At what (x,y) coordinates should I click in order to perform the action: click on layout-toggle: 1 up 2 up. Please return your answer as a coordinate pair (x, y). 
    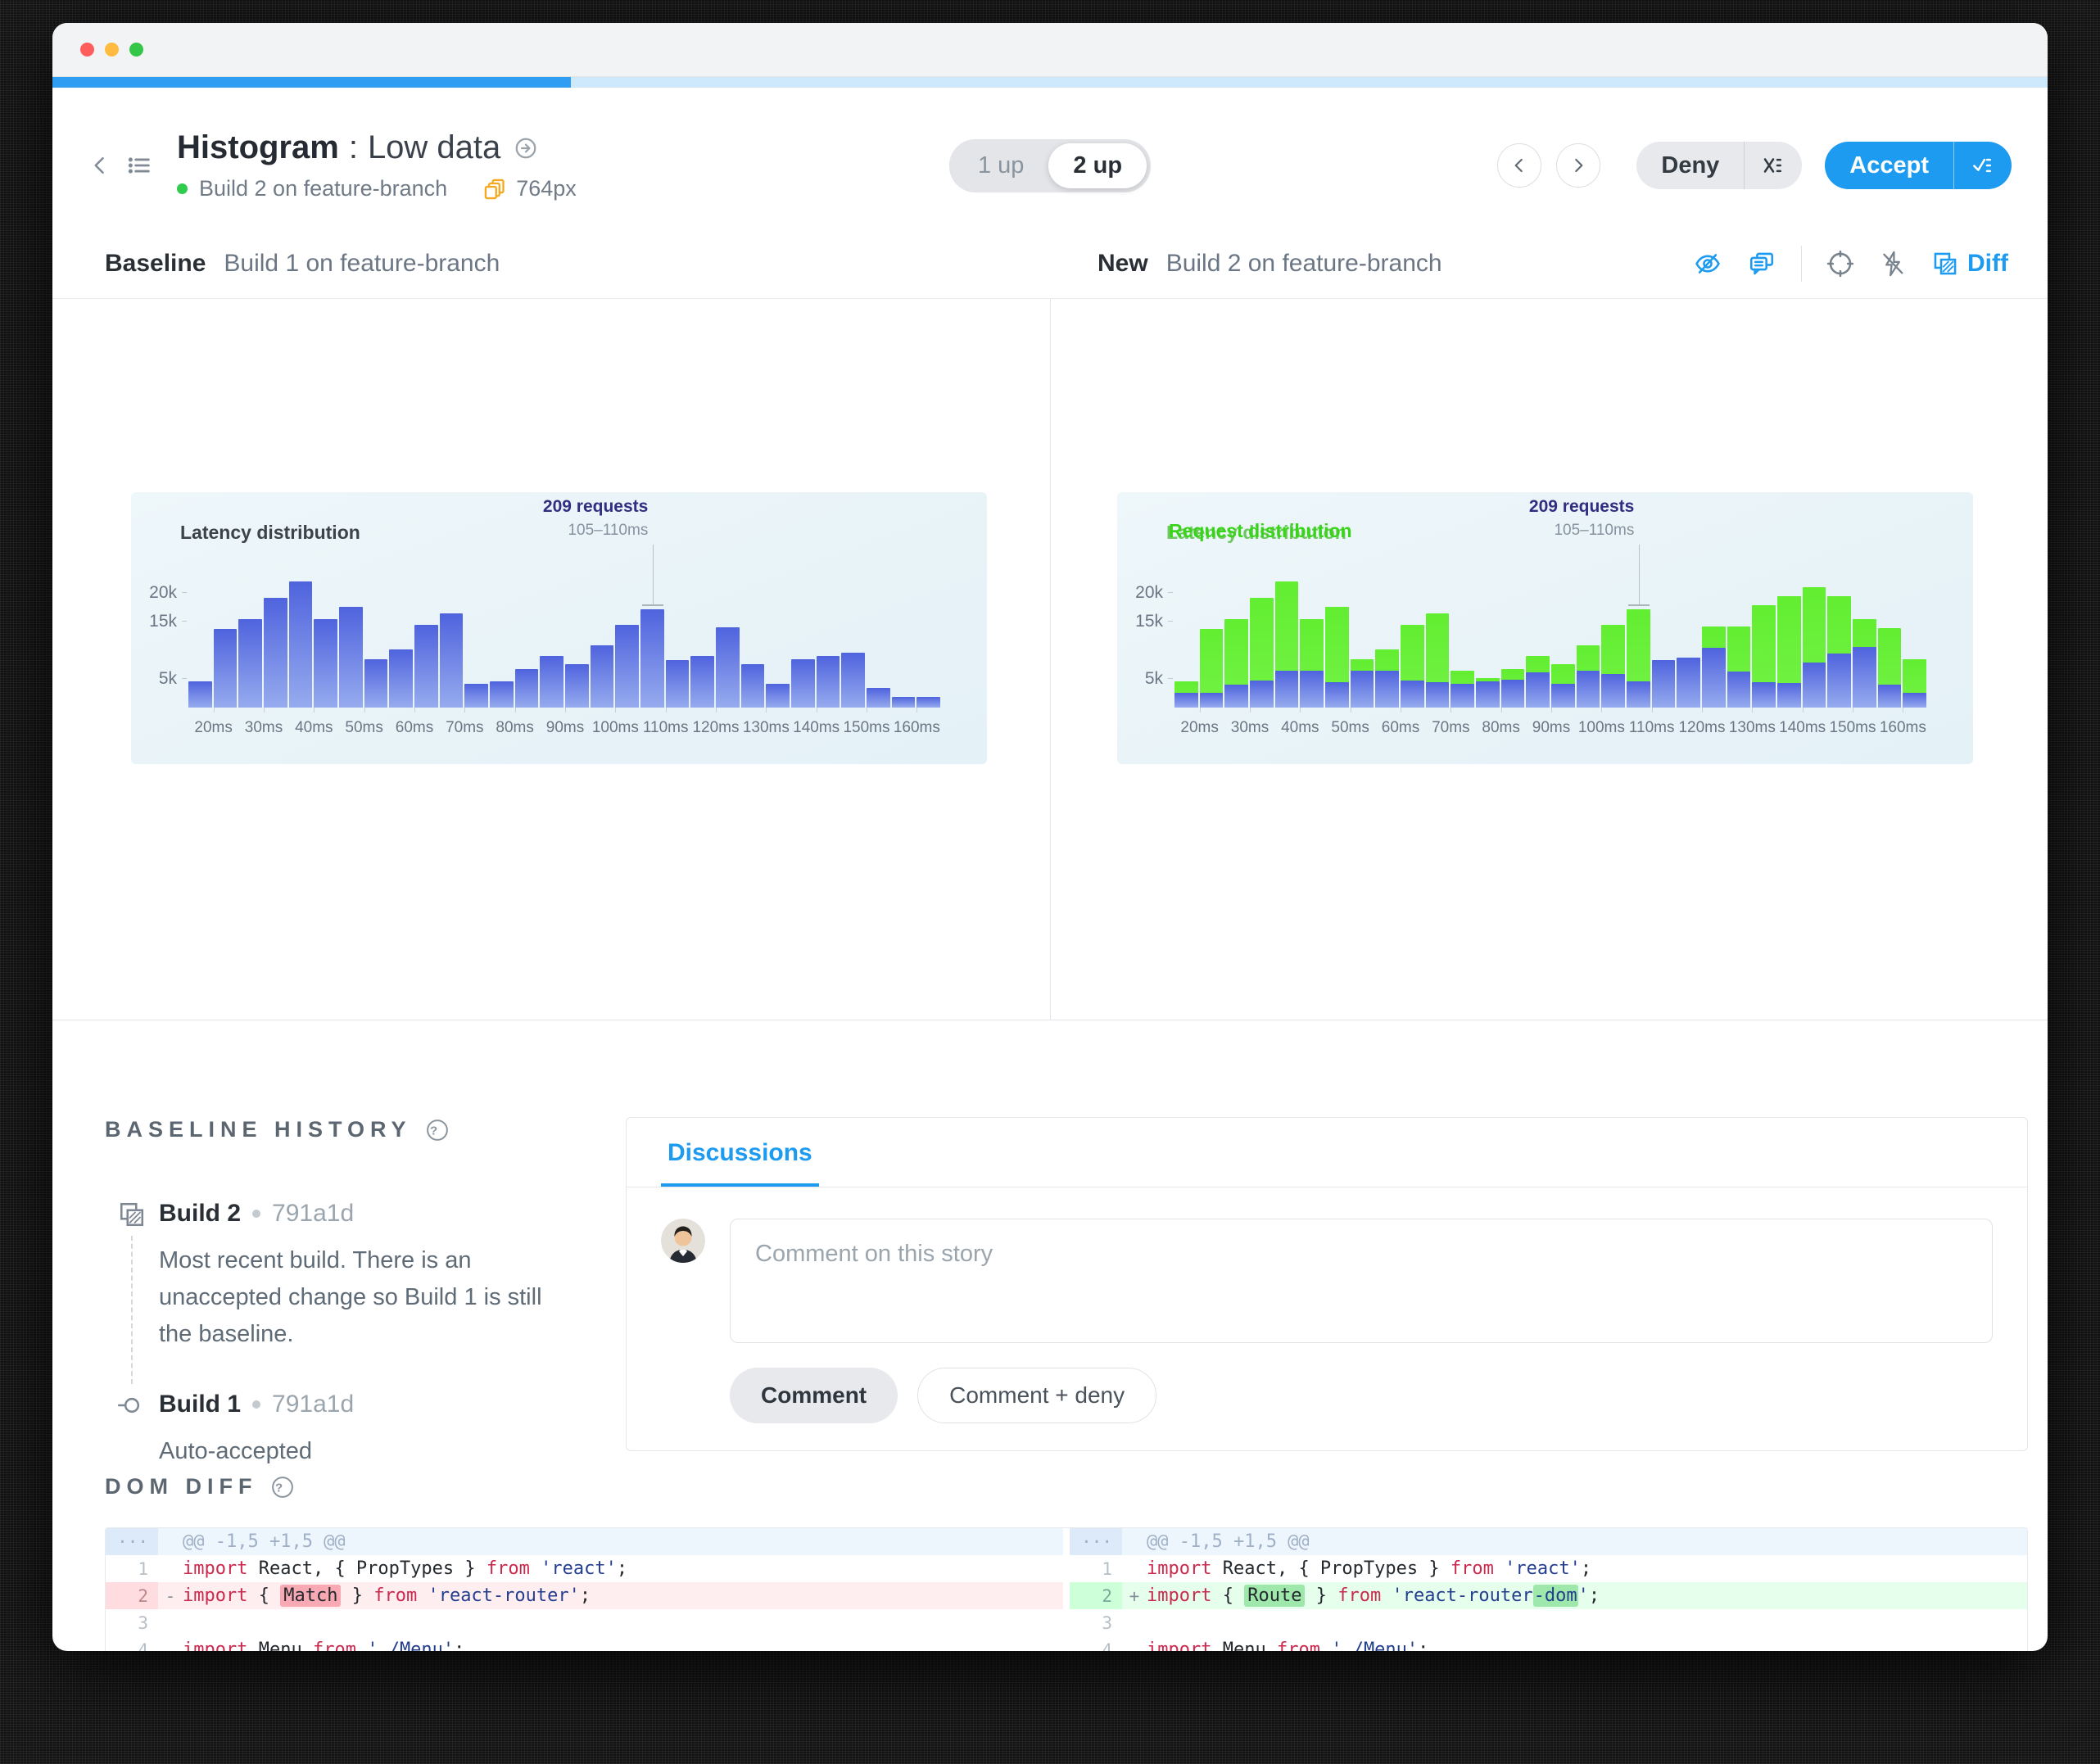
    Looking at the image, I should click on (1050, 165).